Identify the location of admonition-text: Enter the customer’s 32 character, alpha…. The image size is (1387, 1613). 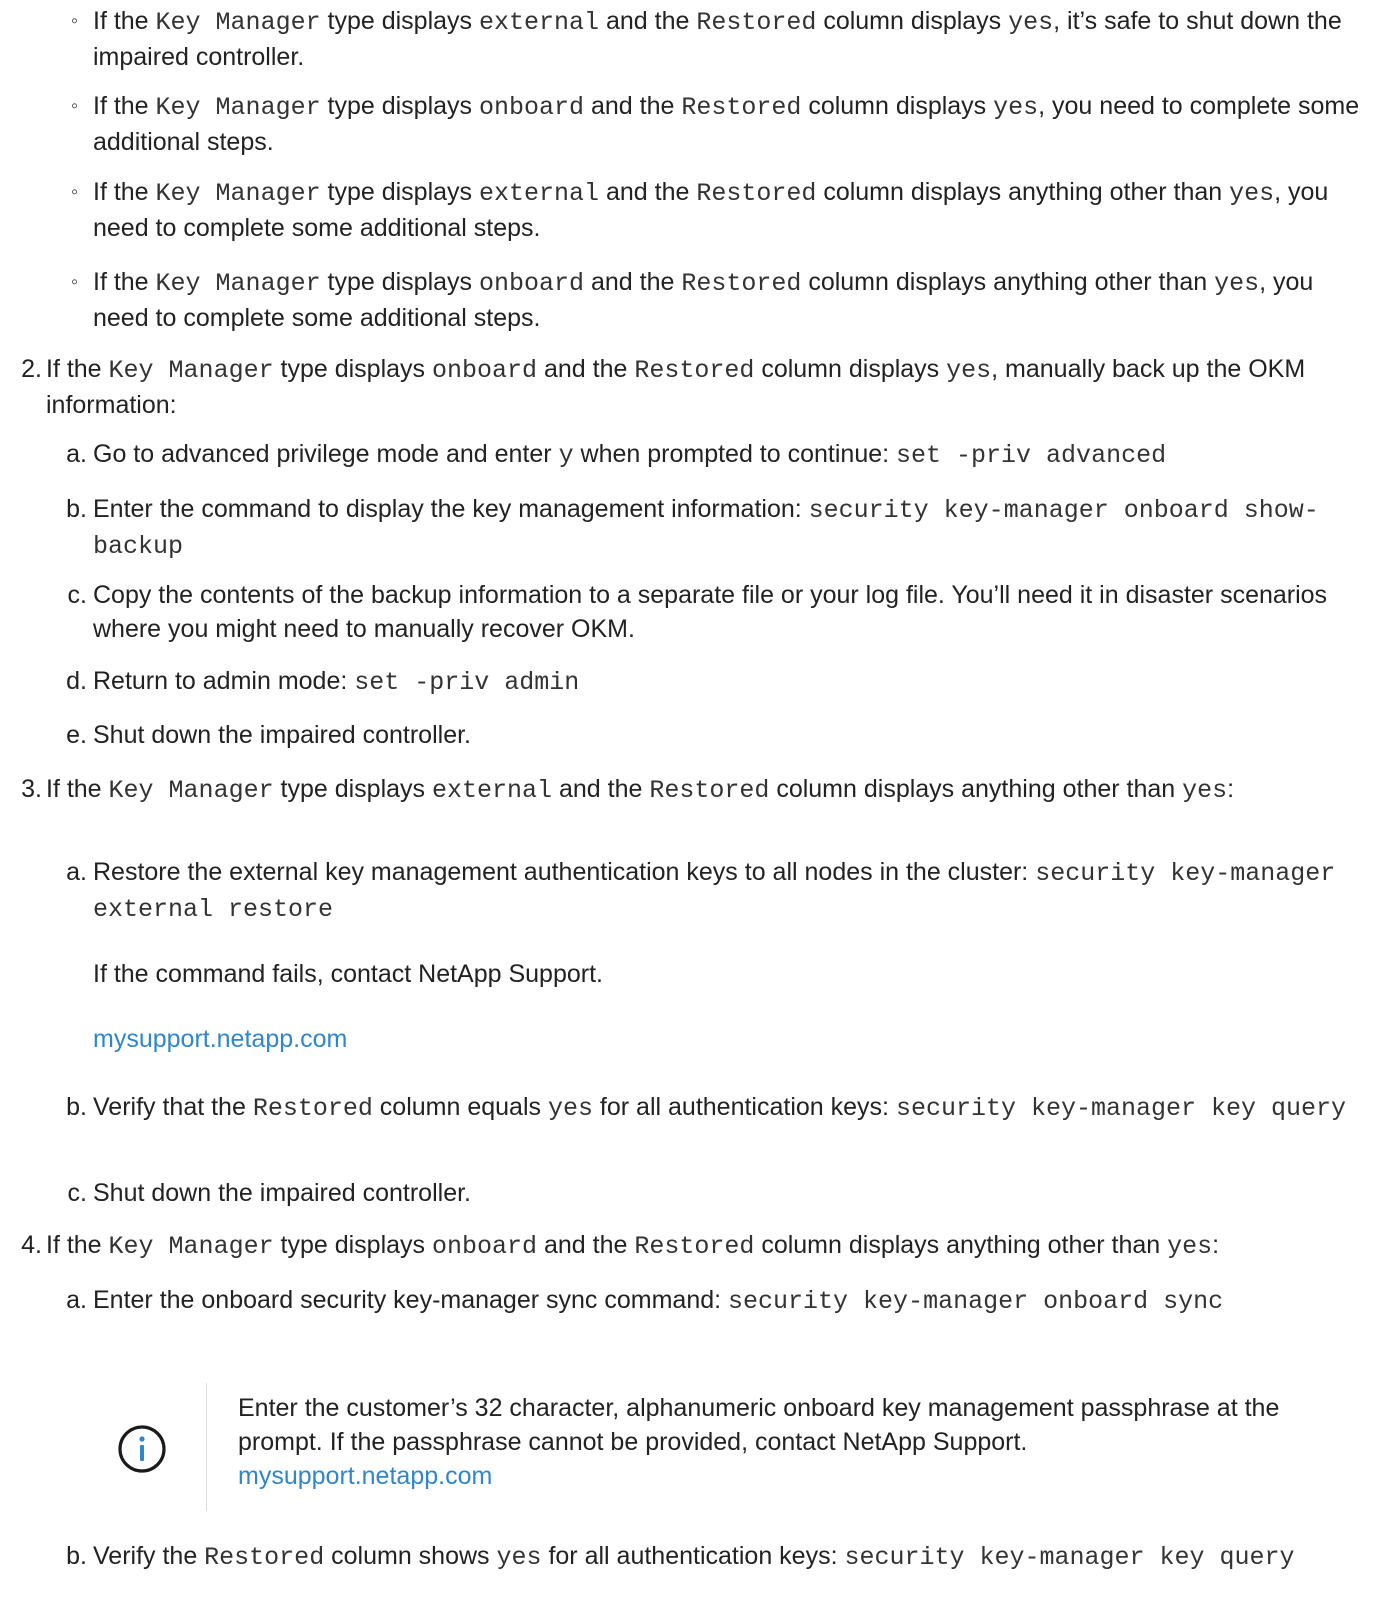
(793, 1442).